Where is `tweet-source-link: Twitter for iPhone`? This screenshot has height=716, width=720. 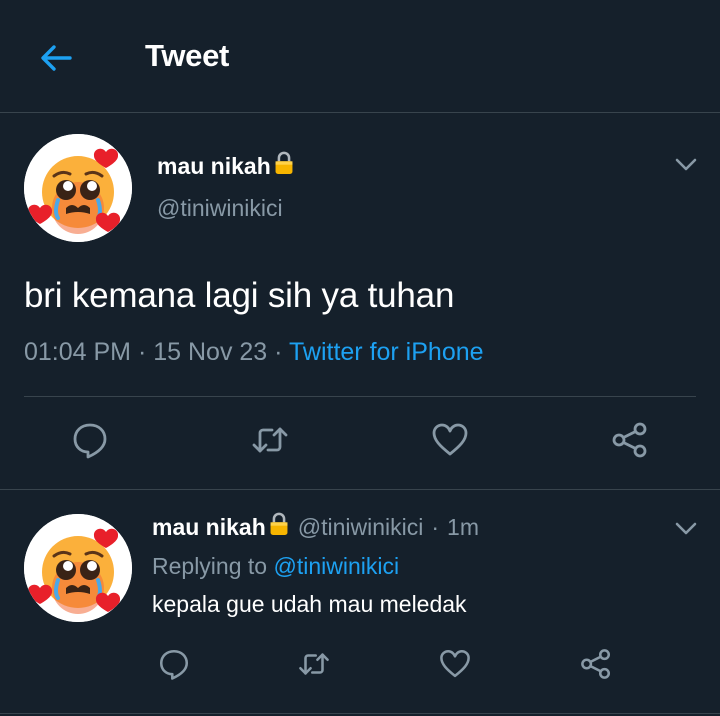
tweet-source-link: Twitter for iPhone is located at coordinates (386, 352).